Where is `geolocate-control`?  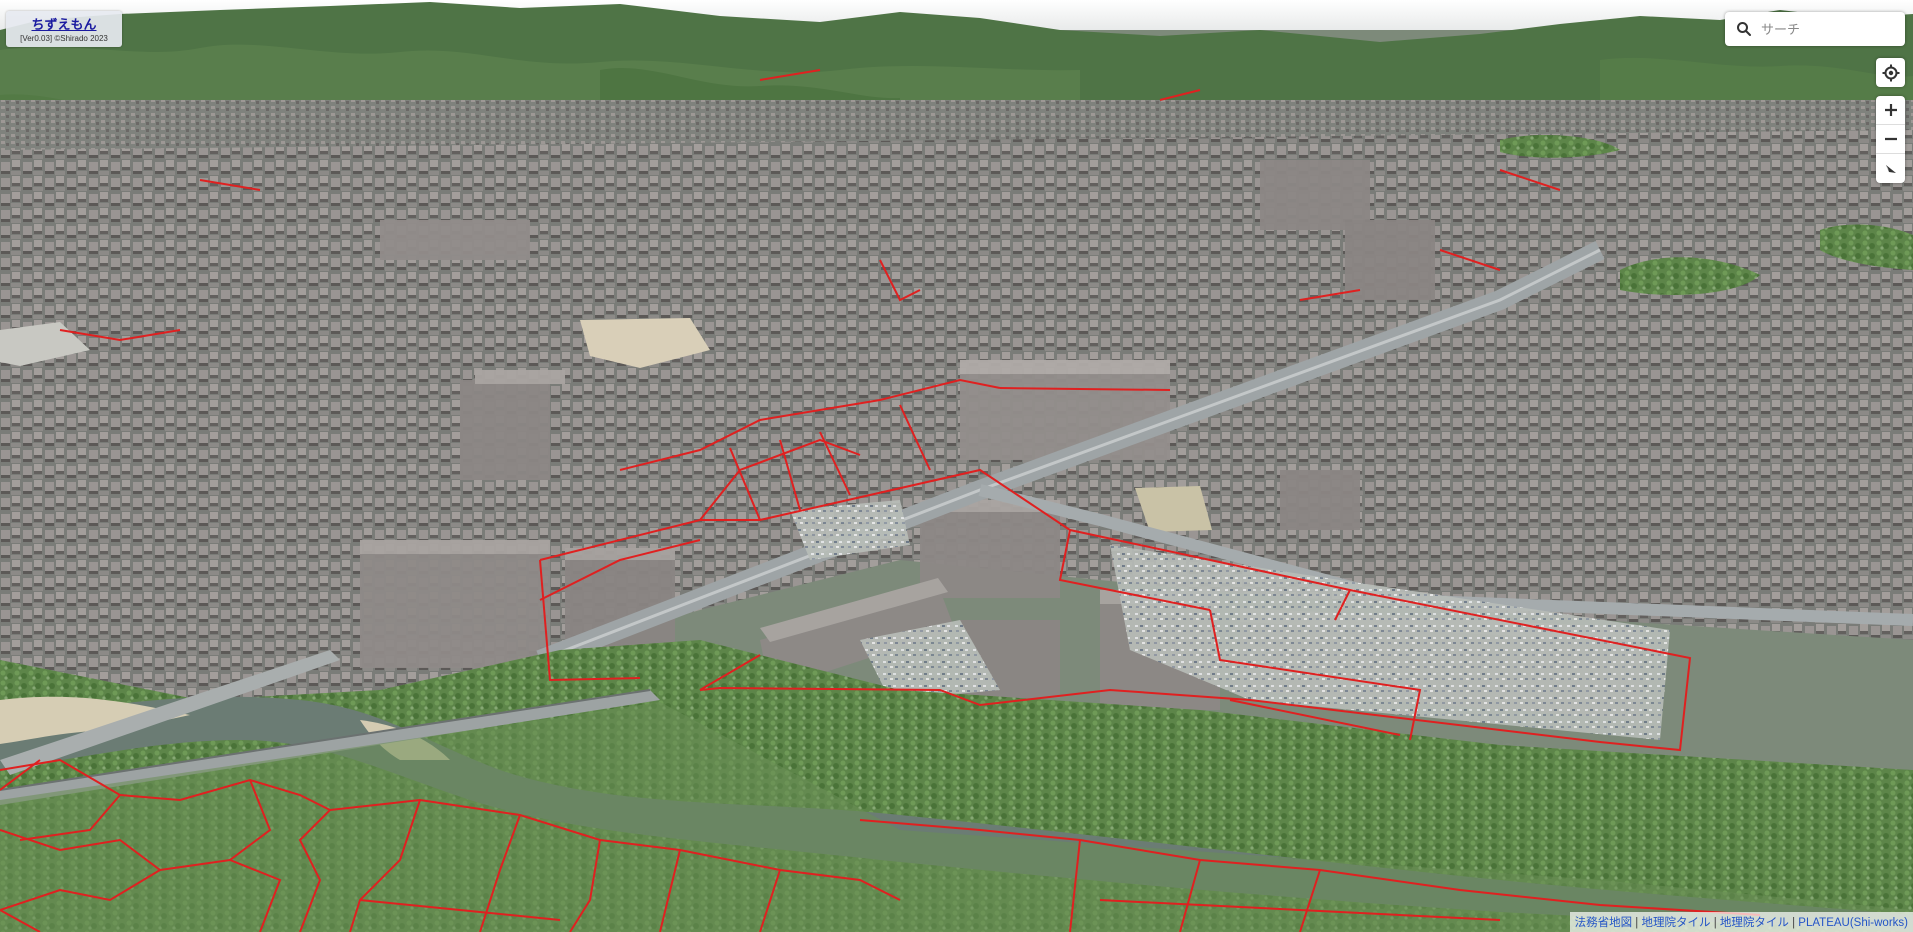 geolocate-control is located at coordinates (1890, 72).